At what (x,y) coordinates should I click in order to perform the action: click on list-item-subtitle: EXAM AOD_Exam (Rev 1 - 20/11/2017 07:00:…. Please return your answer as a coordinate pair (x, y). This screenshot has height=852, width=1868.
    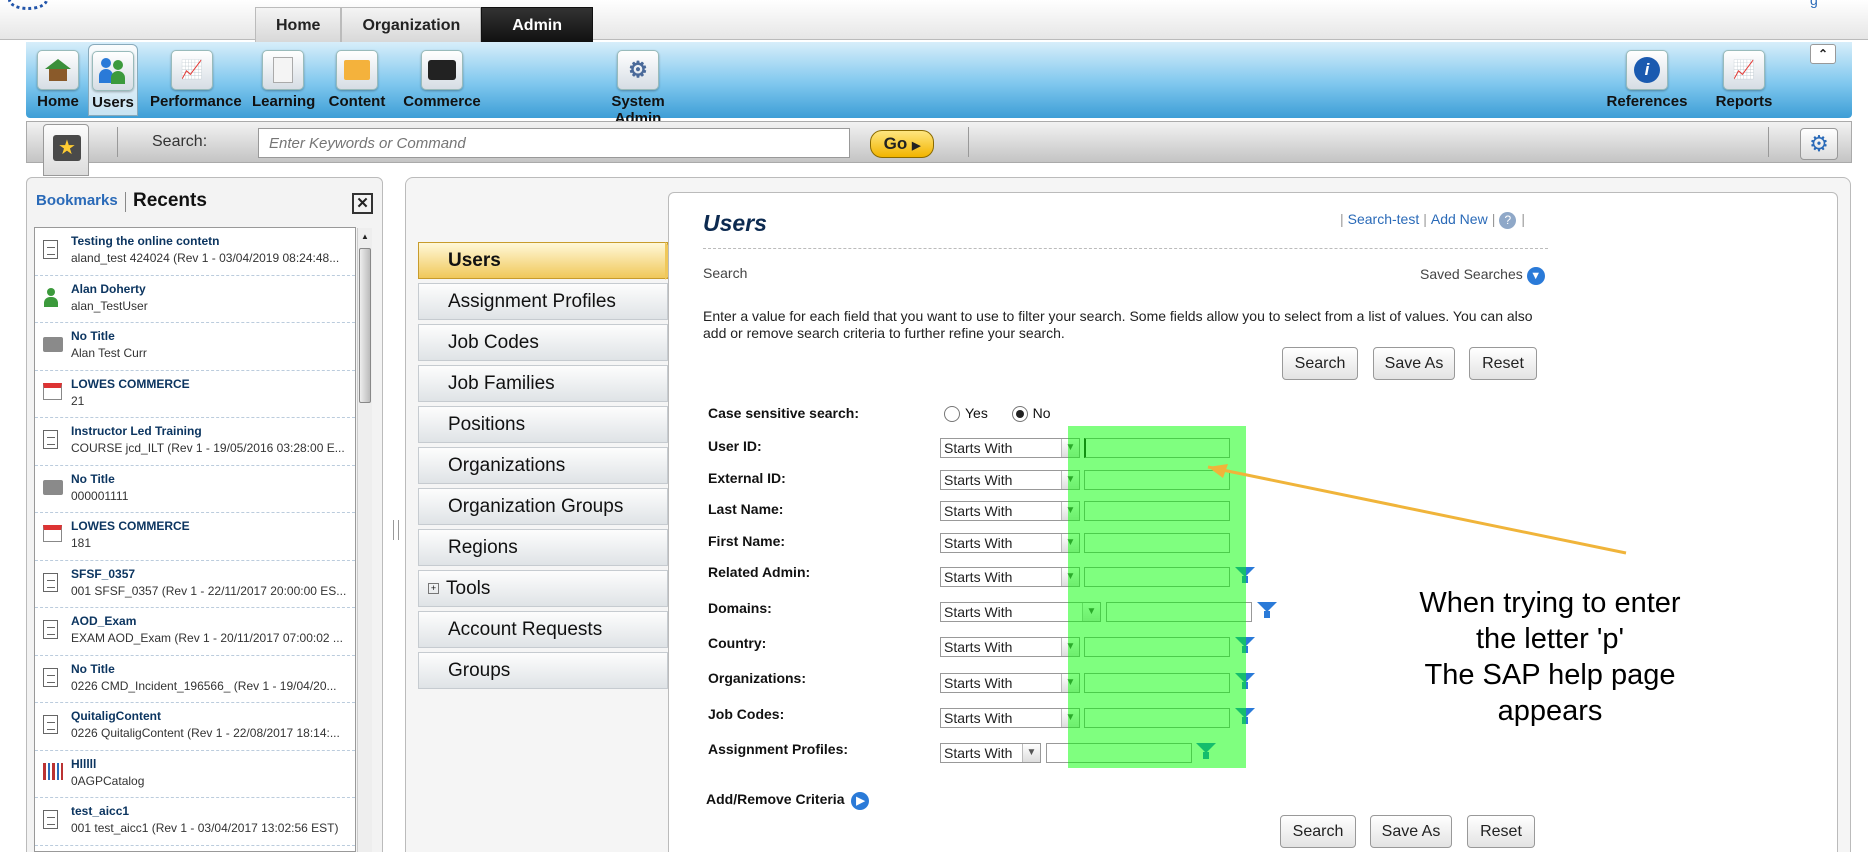
    Looking at the image, I should click on (207, 638).